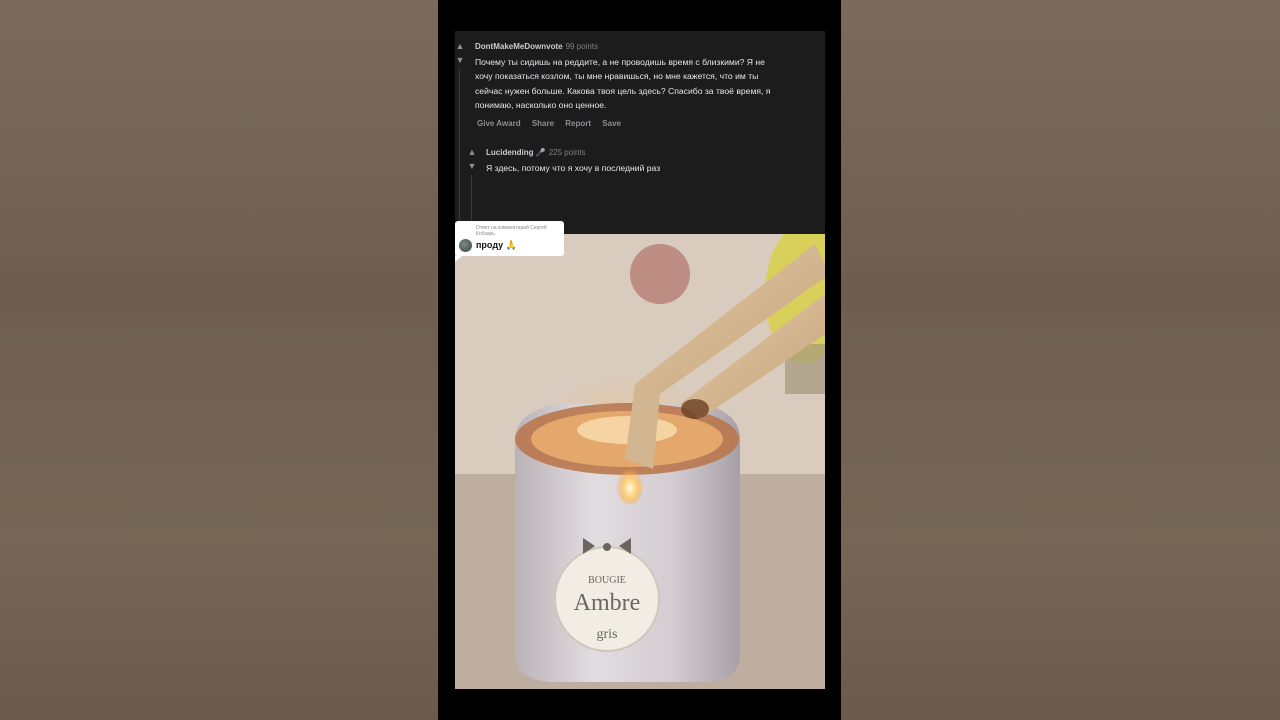 Image resolution: width=1280 pixels, height=720 pixels. Describe the element at coordinates (541, 104) in the screenshot. I see `comment-line: понимаю, насколько оно ценное.` at that location.